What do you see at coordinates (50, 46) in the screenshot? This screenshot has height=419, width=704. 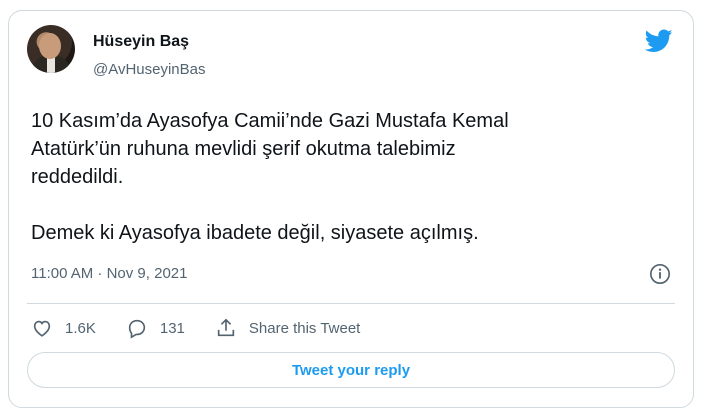 I see `avatar-face` at bounding box center [50, 46].